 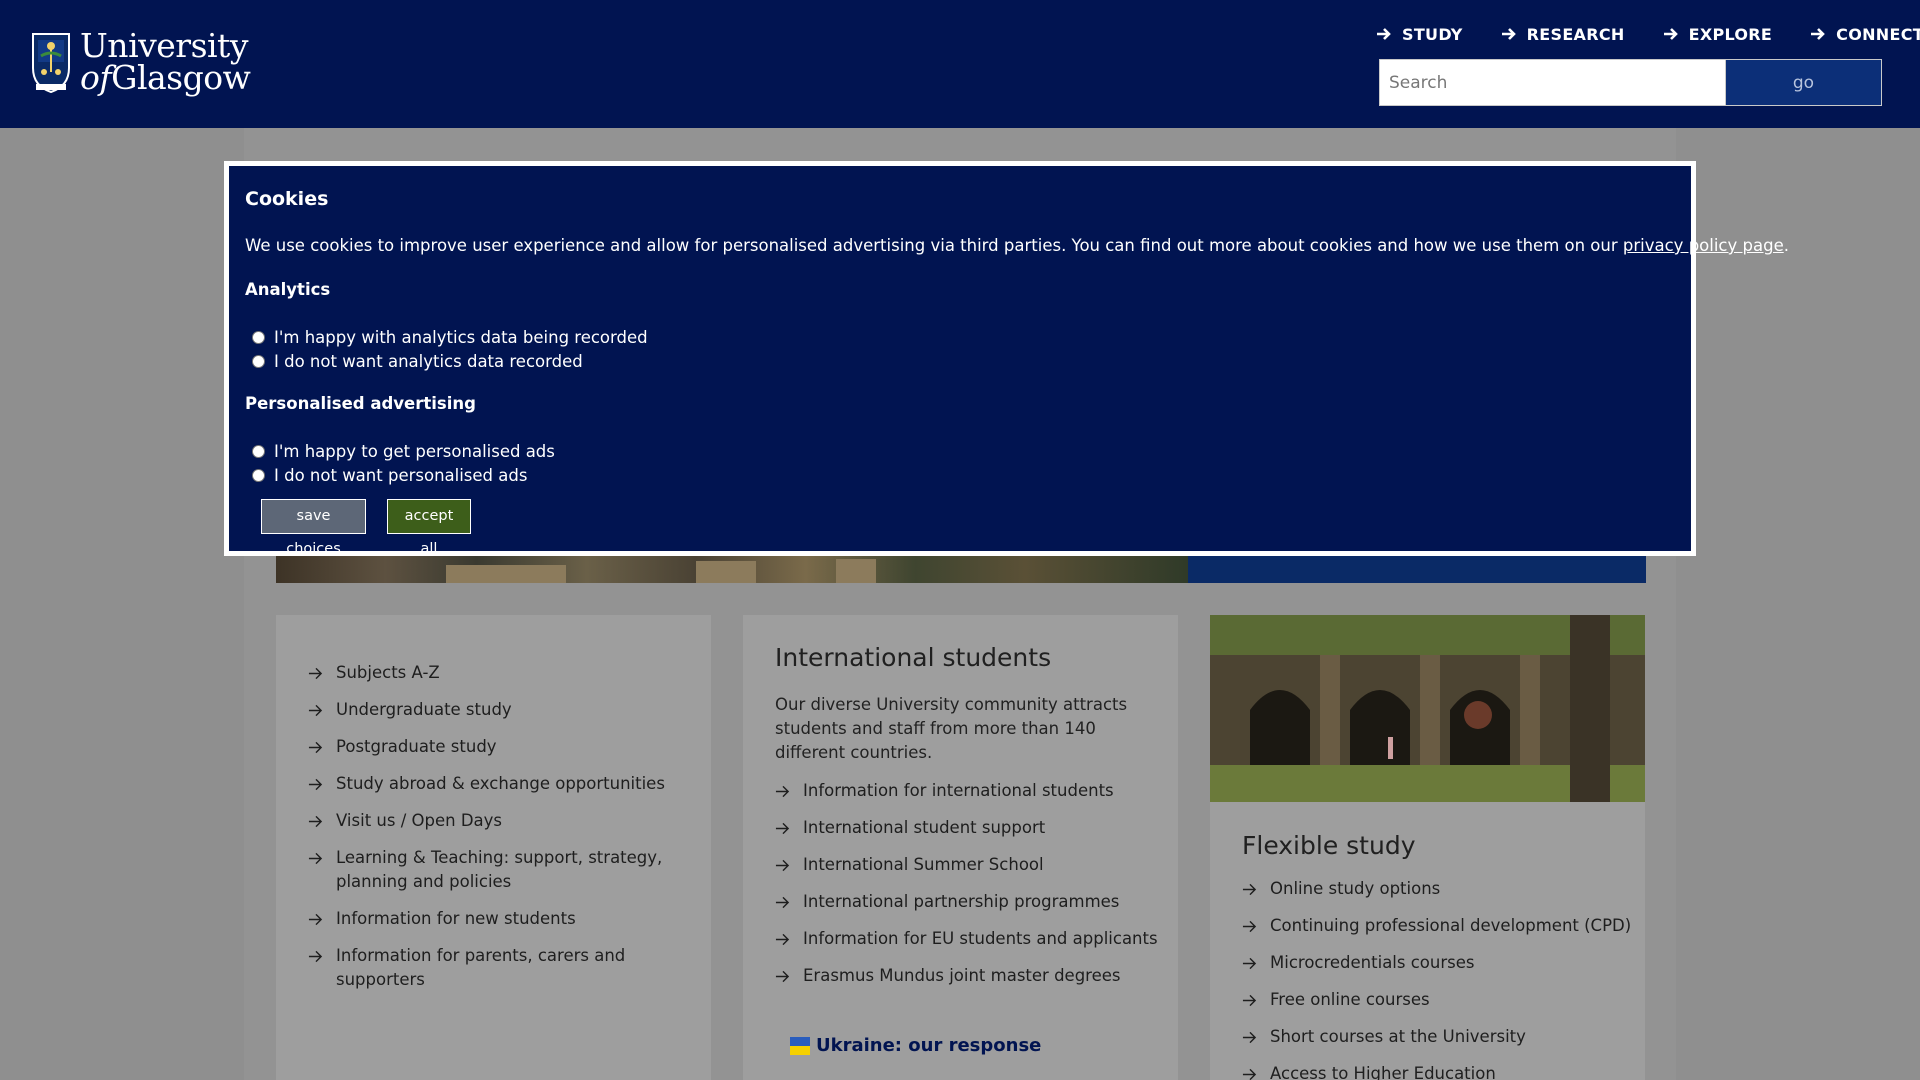 What do you see at coordinates (258, 337) in the screenshot?
I see `analytics-accept-radio` at bounding box center [258, 337].